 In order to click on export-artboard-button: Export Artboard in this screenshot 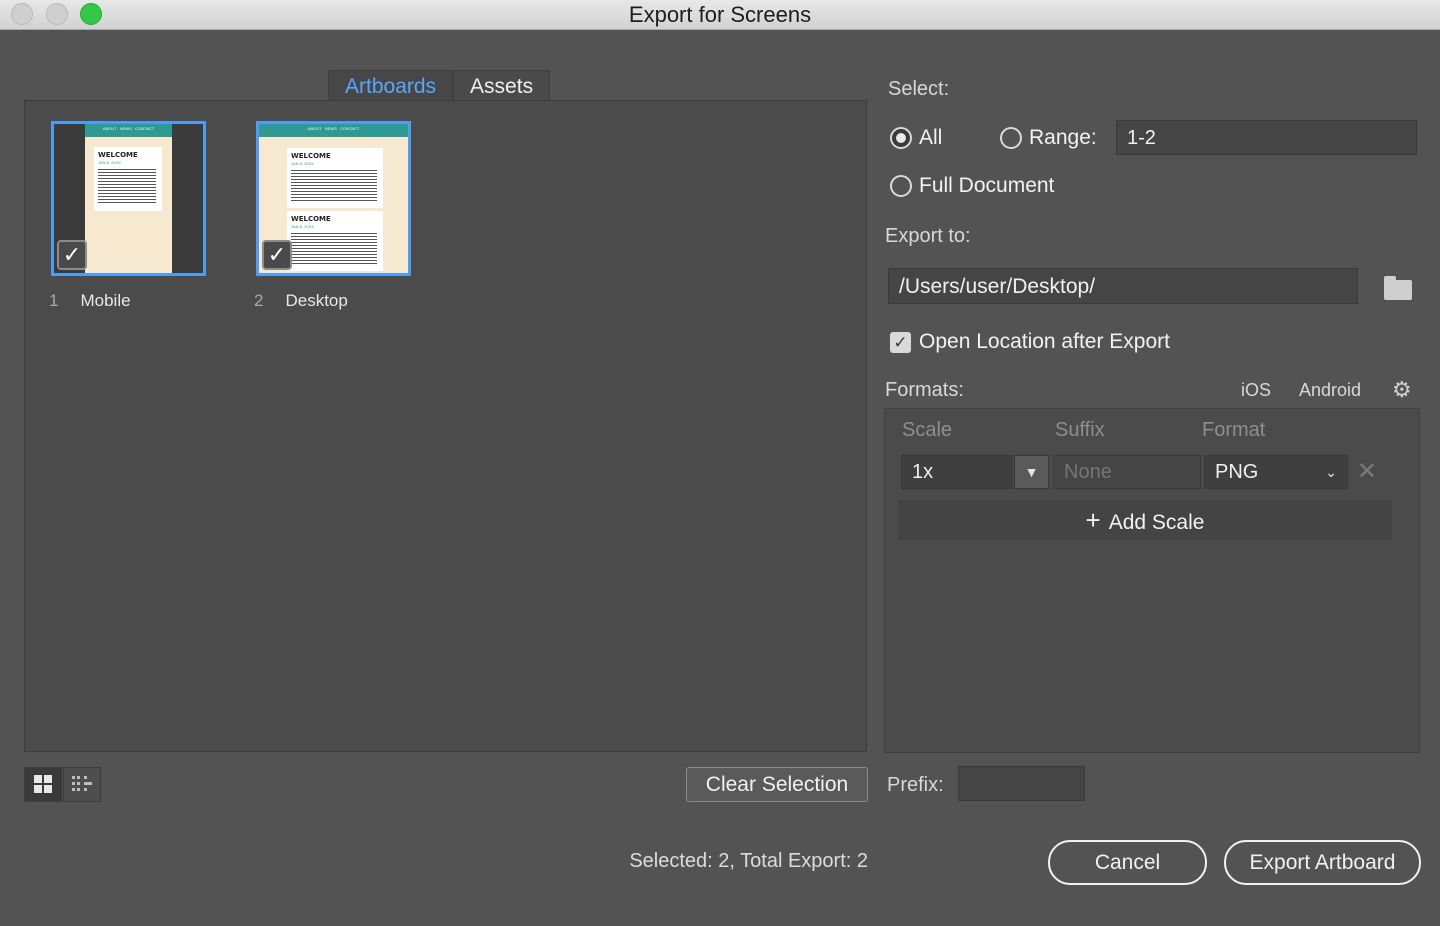, I will do `click(1322, 862)`.